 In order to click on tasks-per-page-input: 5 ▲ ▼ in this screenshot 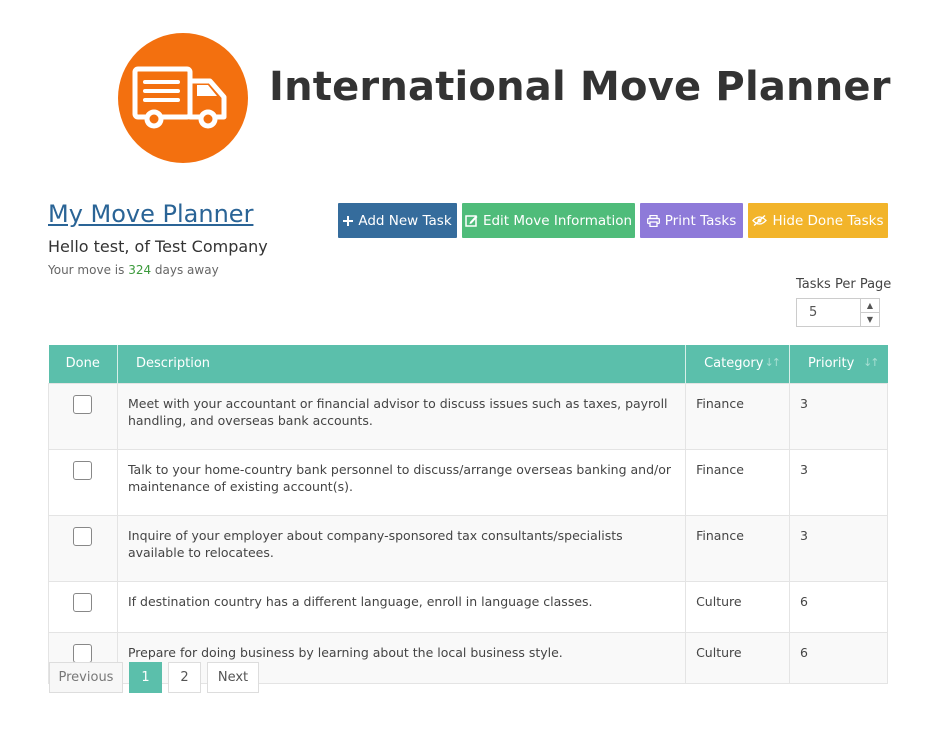, I will do `click(838, 312)`.